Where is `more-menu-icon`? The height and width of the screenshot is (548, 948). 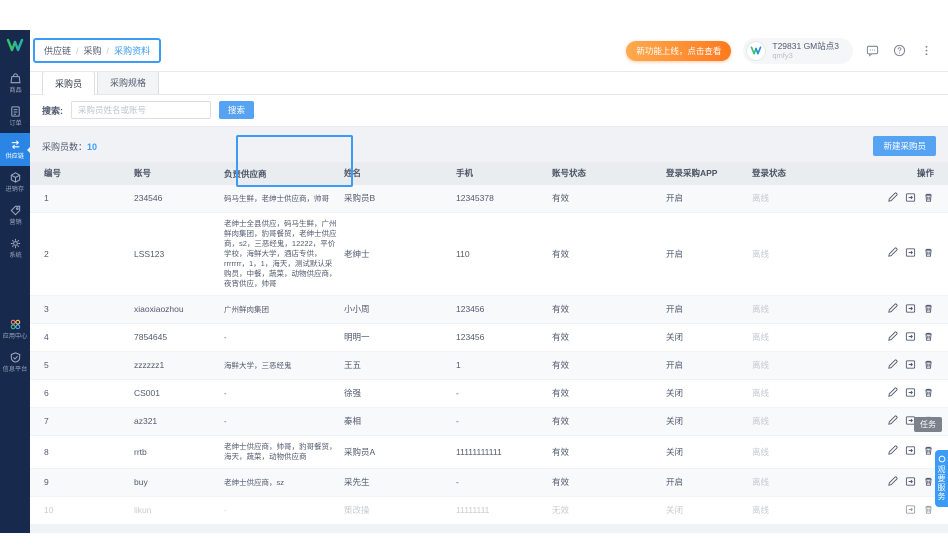 more-menu-icon is located at coordinates (926, 50).